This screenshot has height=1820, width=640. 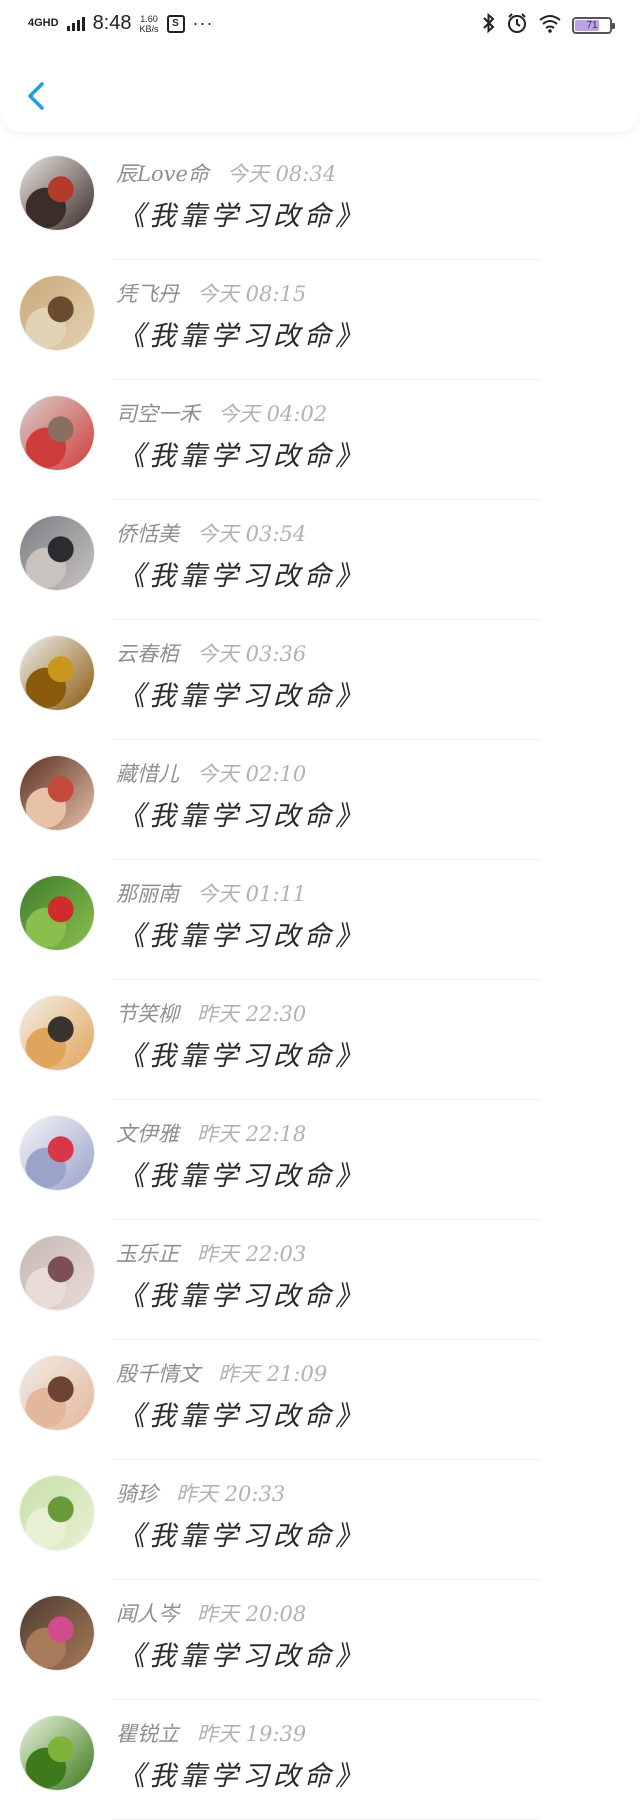 I want to click on comment-meta: 司空一禾 今天 04:02, so click(x=221, y=413).